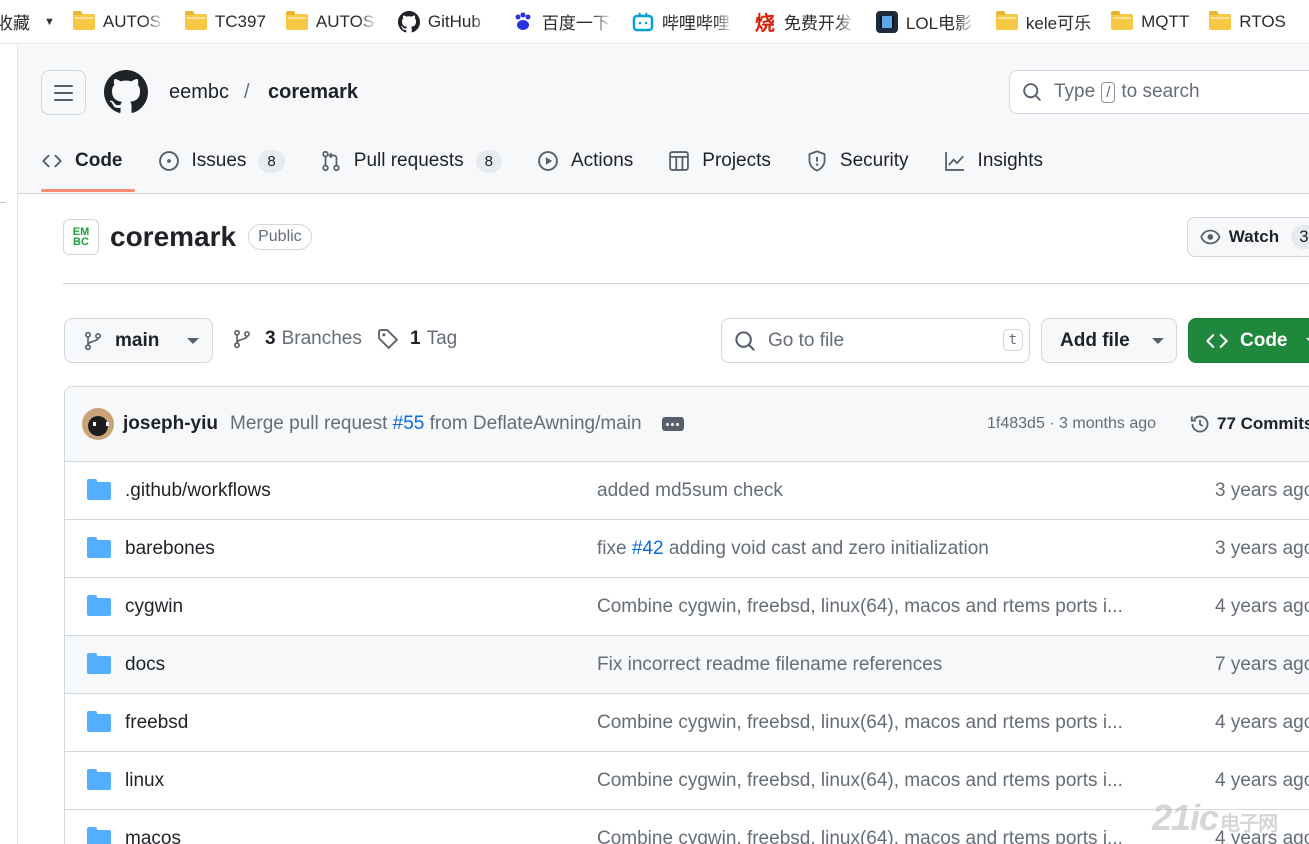 The width and height of the screenshot is (1309, 844). Describe the element at coordinates (690, 491) in the screenshot. I see `commit-message-link: added md5sum check` at that location.